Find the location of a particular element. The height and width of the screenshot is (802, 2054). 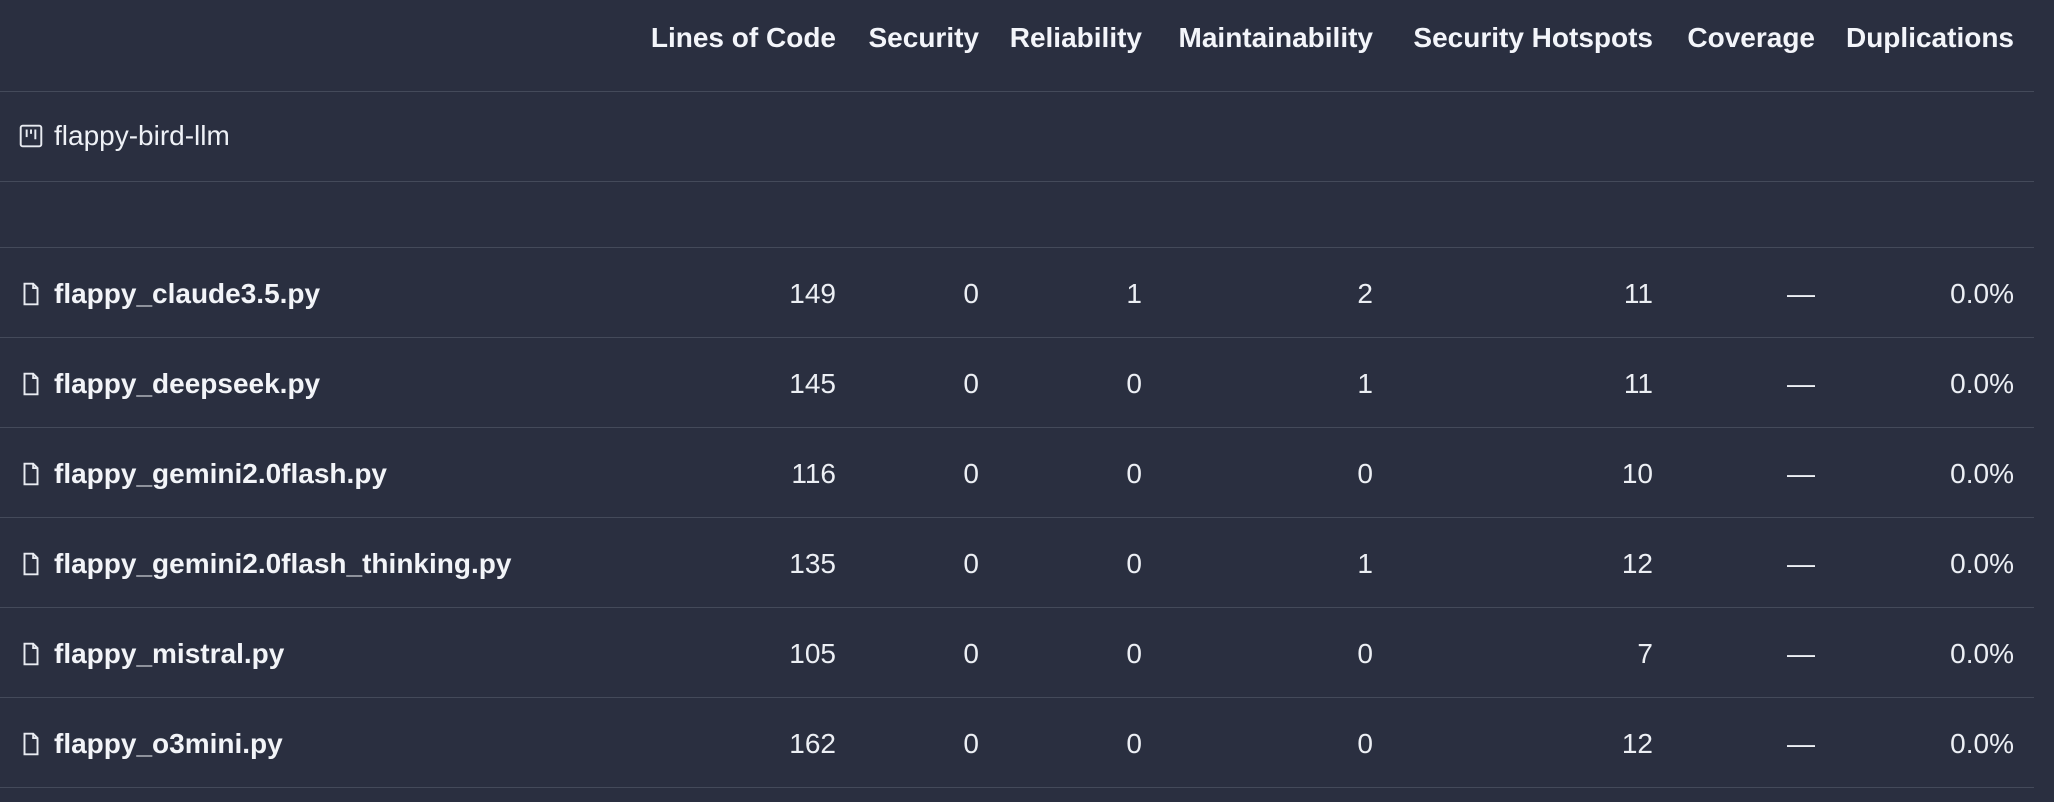

header-security-hotspots: Security Hotspots is located at coordinates (1533, 37).